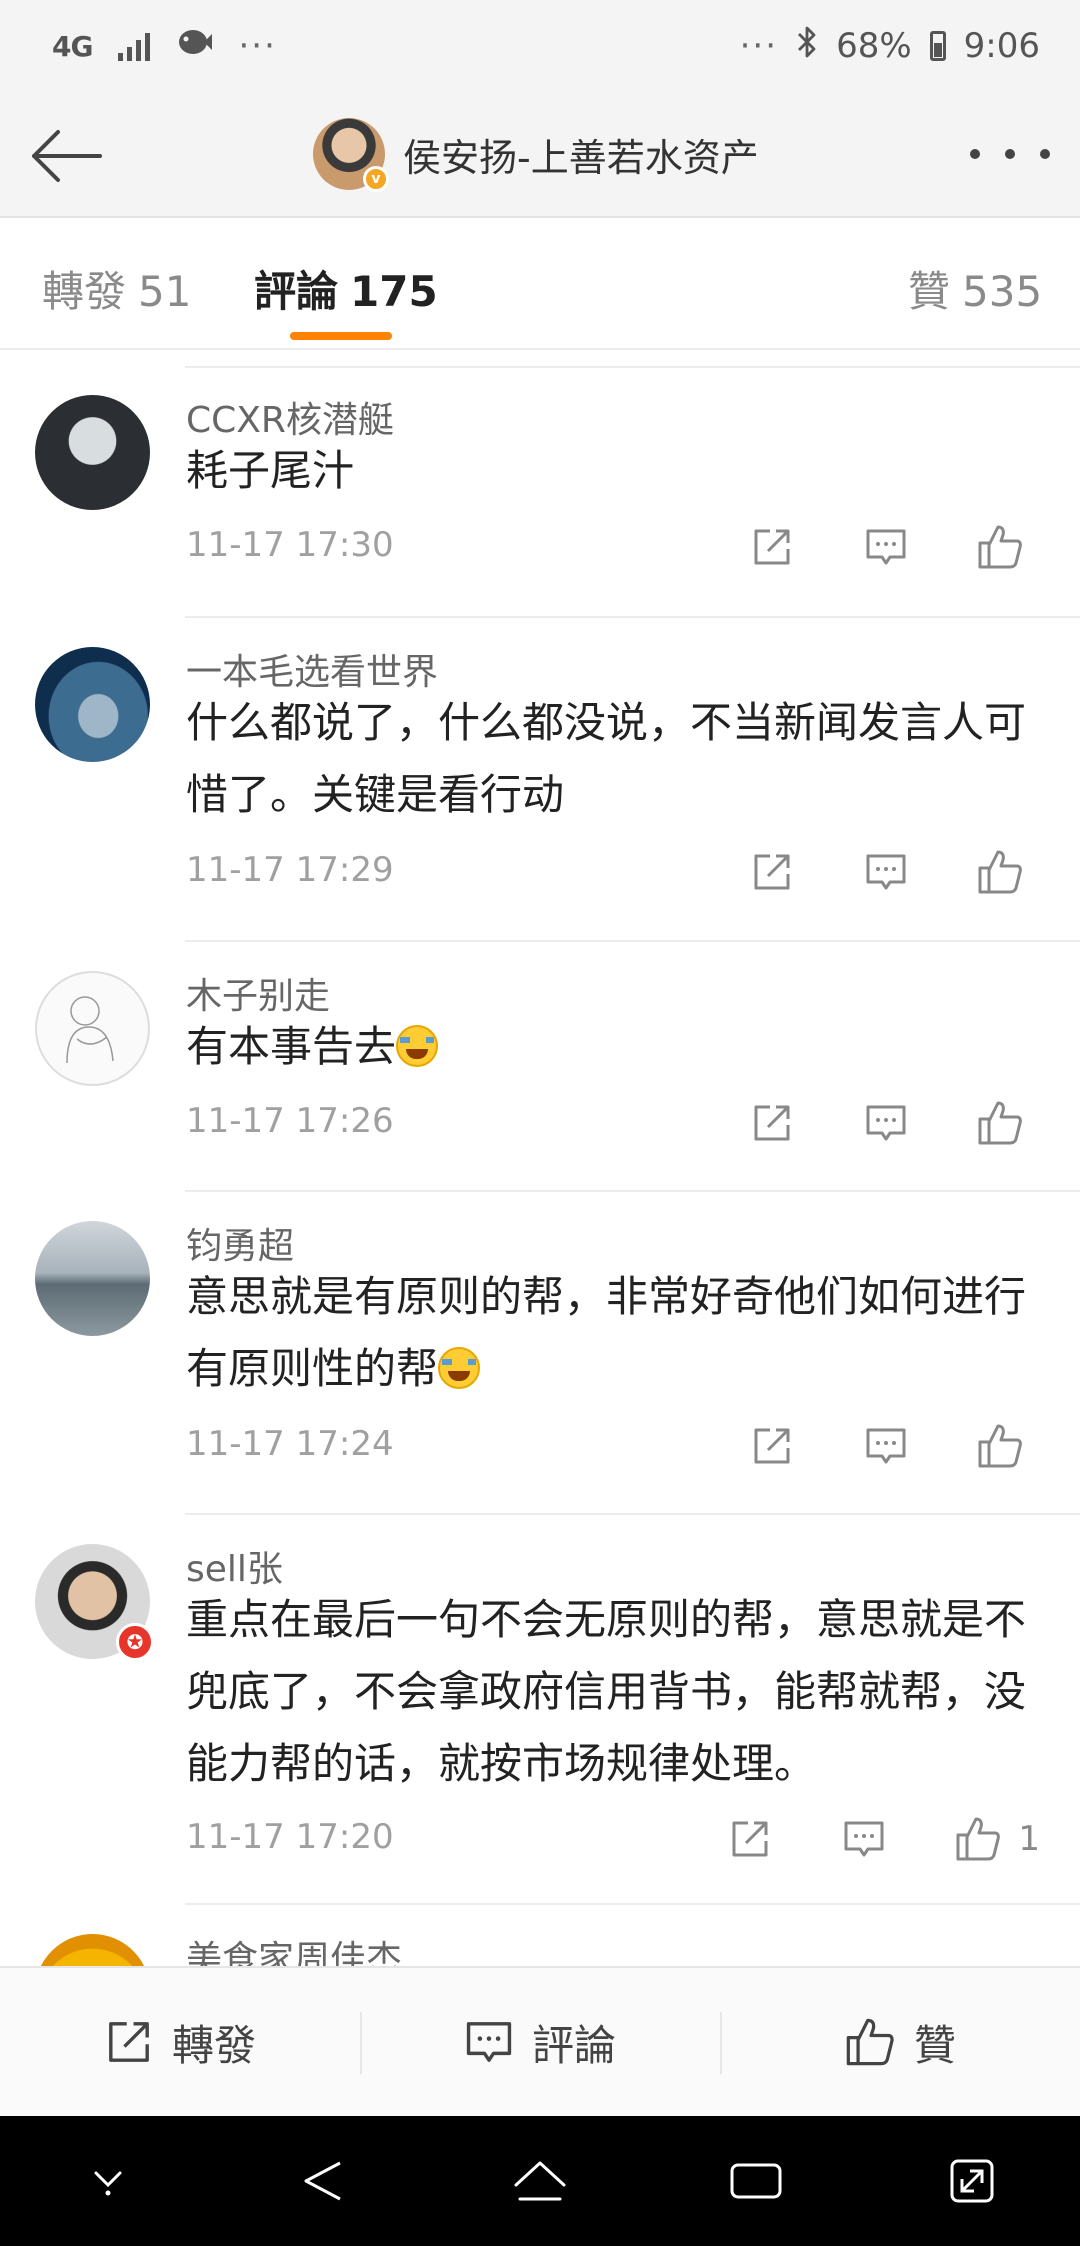  Describe the element at coordinates (84, 291) in the screenshot. I see `tab-label: 轉發` at that location.